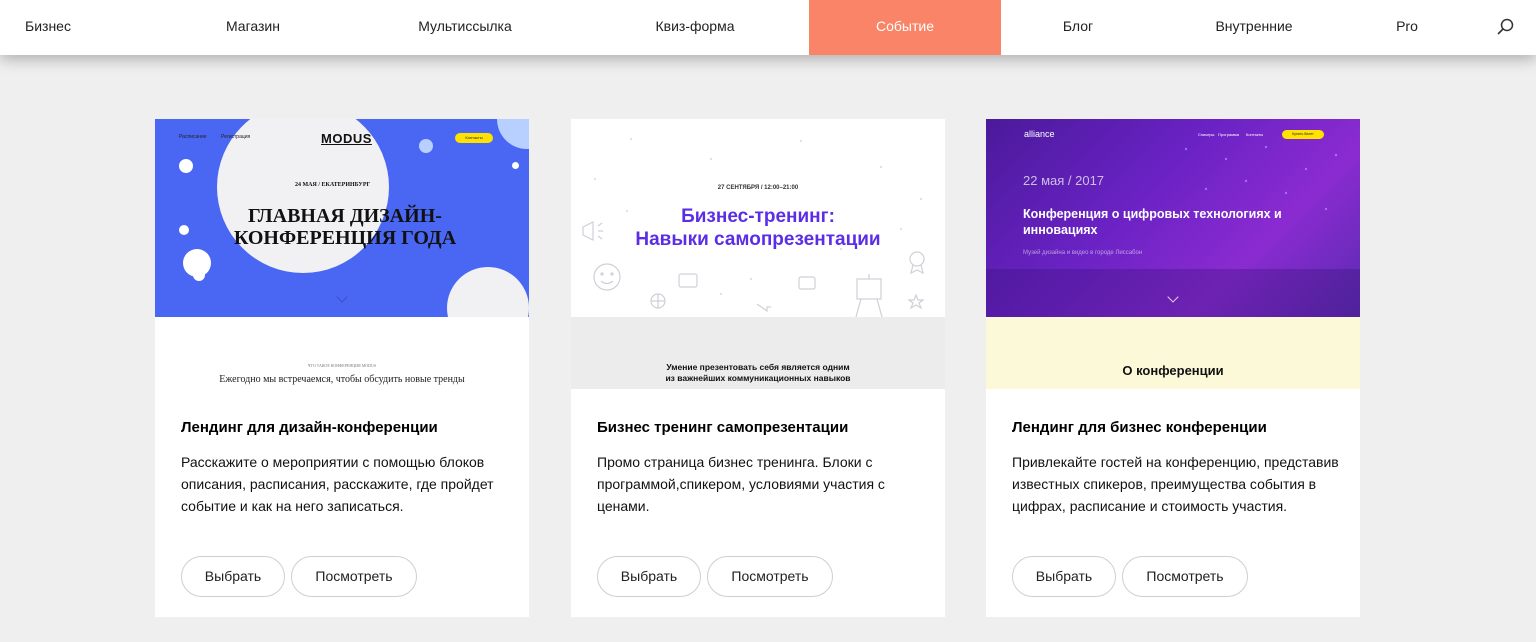 The width and height of the screenshot is (1536, 642). I want to click on decor-circle, so click(488, 292).